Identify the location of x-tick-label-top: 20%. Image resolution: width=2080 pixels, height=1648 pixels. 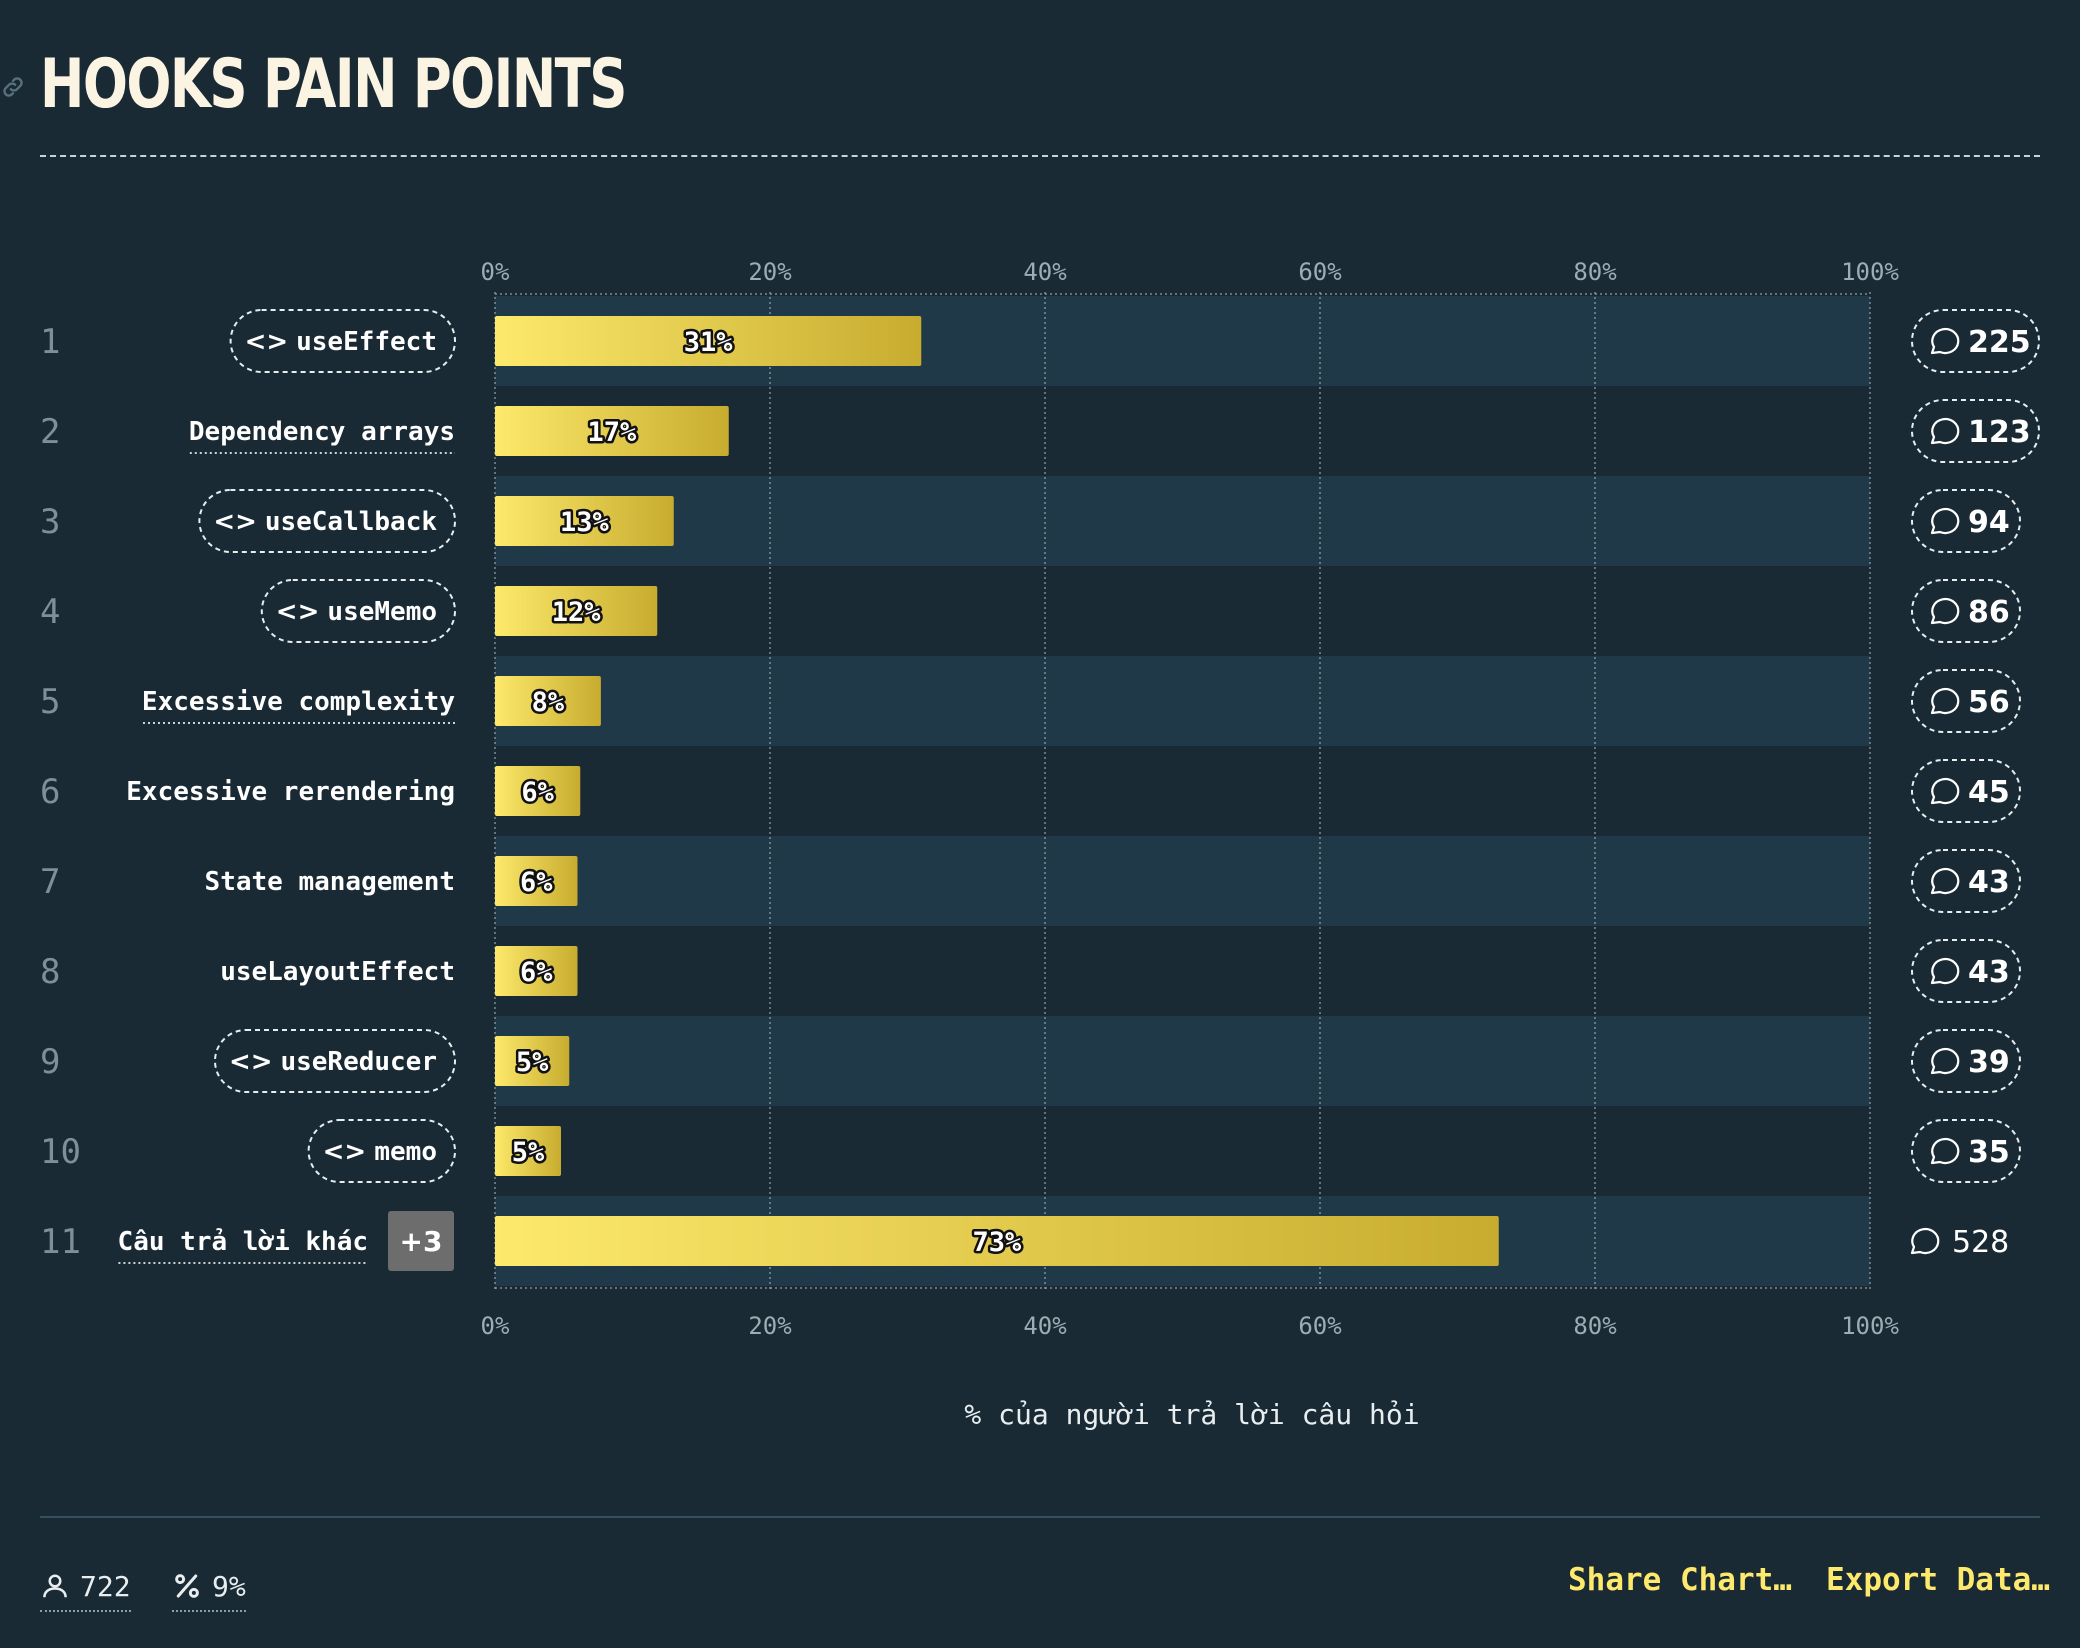
(770, 272).